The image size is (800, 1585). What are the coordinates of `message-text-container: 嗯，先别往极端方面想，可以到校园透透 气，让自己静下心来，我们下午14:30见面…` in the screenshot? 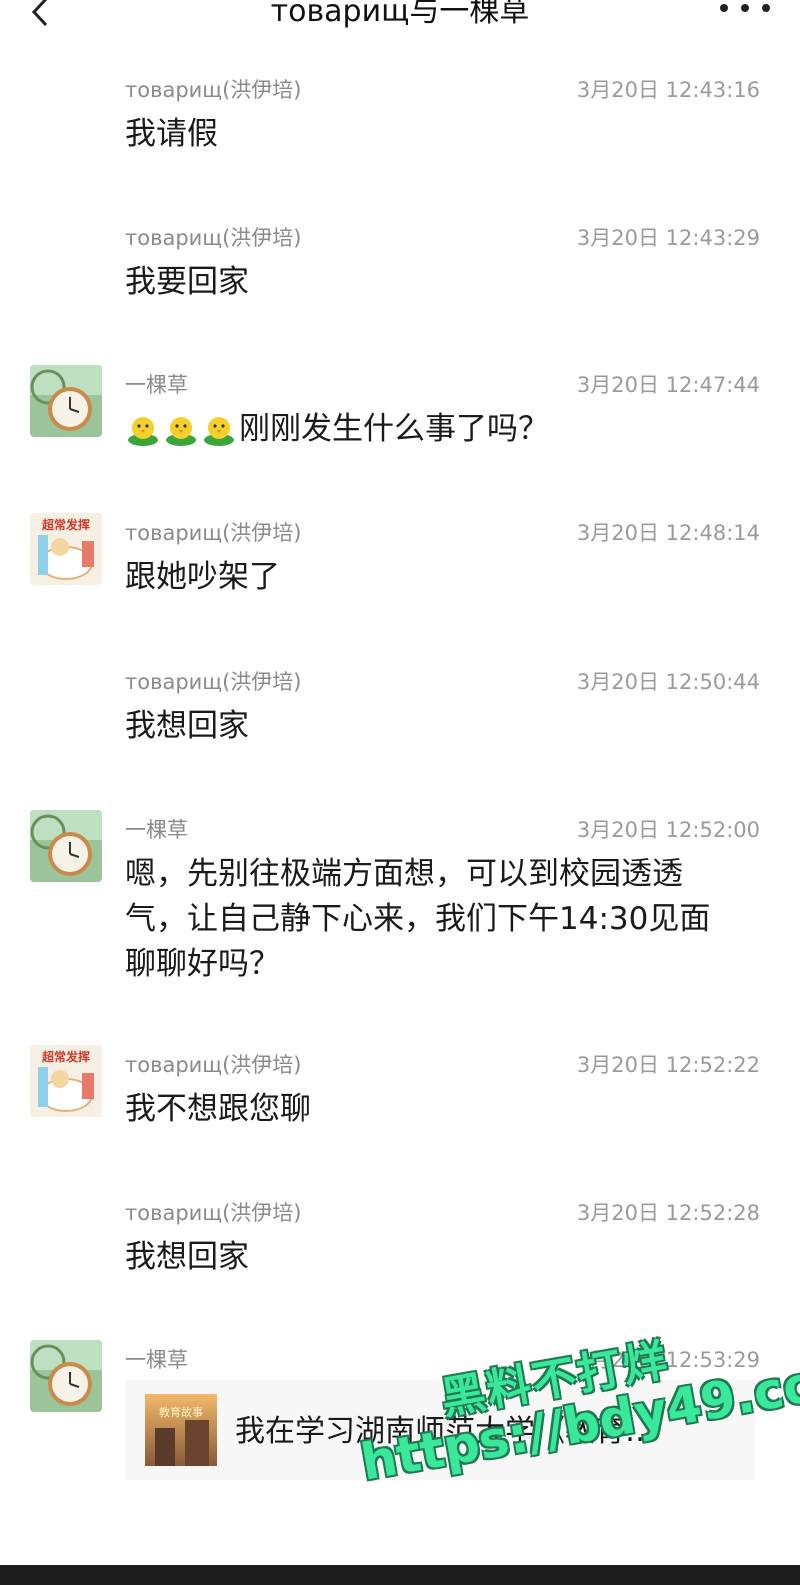 It's located at (445, 919).